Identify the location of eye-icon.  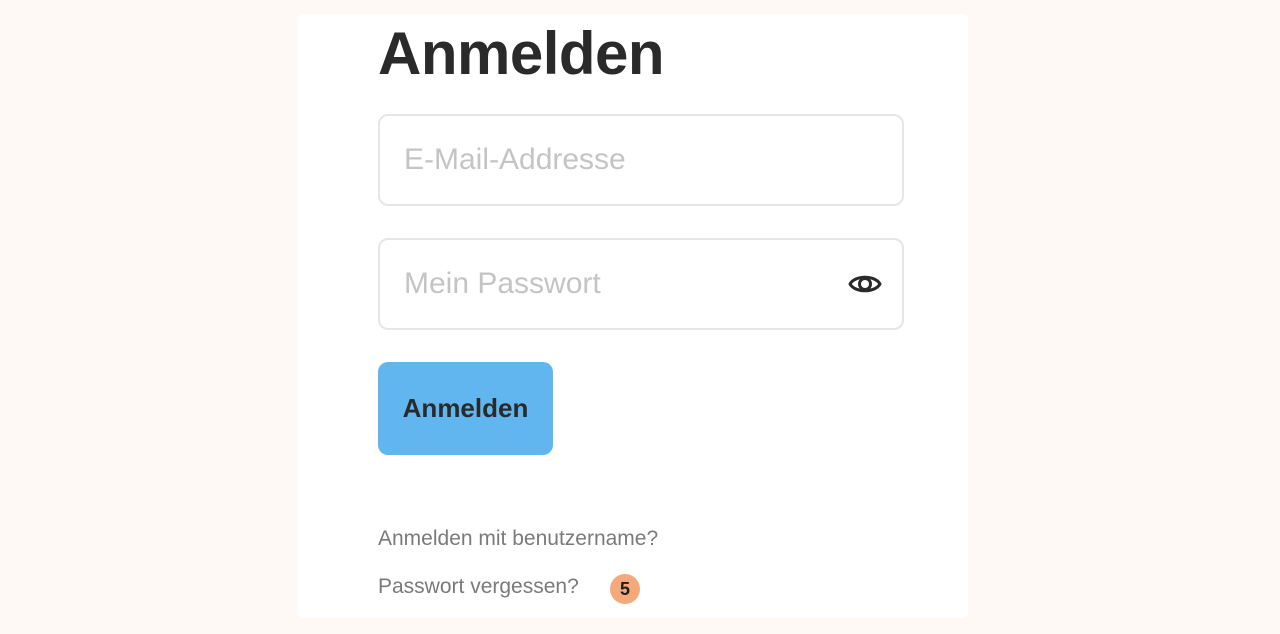
(865, 284).